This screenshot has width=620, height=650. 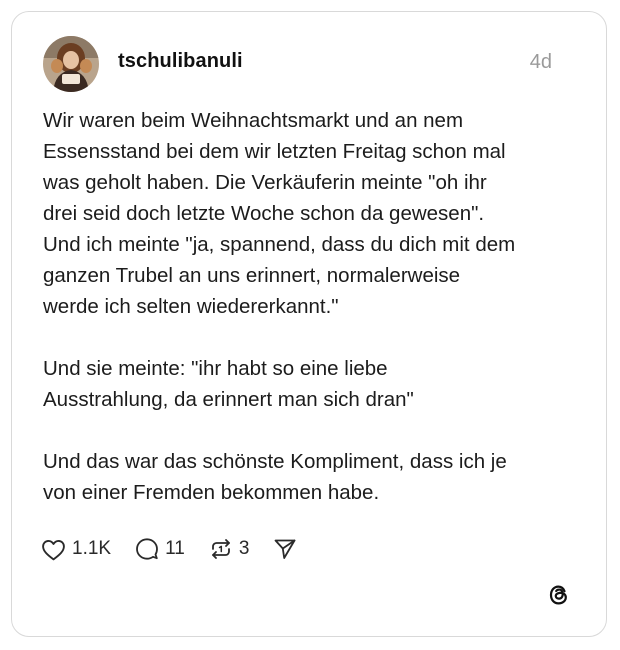 I want to click on share-button, so click(x=285, y=549).